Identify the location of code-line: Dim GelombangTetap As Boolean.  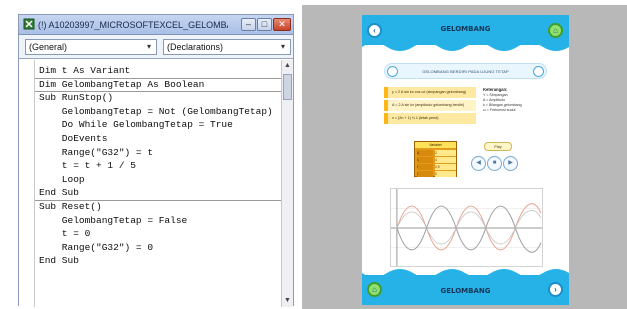
(158, 84).